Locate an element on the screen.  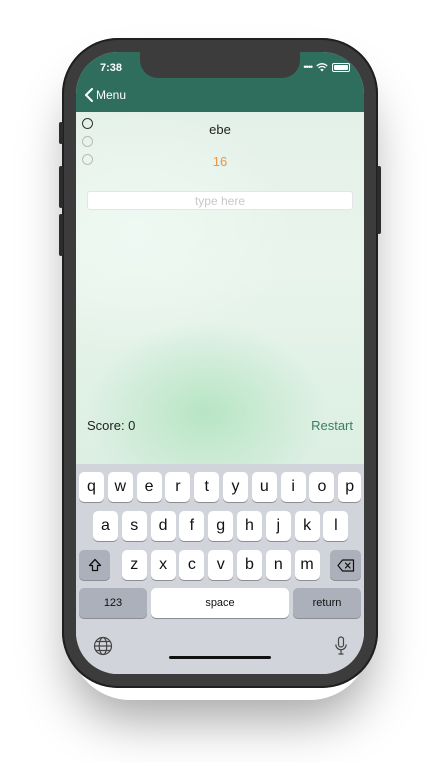
key-n: n is located at coordinates (278, 565).